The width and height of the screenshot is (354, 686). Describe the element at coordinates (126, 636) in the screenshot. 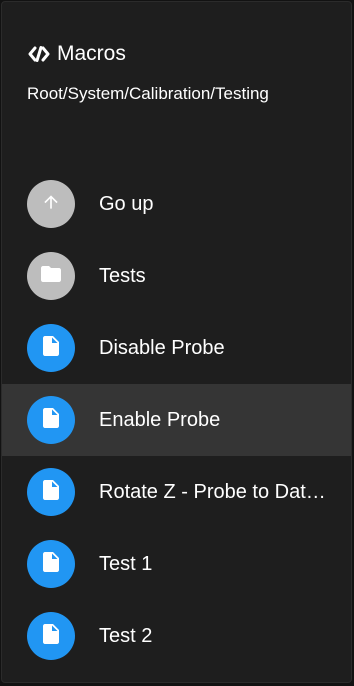

I see `list-item-label: Test 2` at that location.